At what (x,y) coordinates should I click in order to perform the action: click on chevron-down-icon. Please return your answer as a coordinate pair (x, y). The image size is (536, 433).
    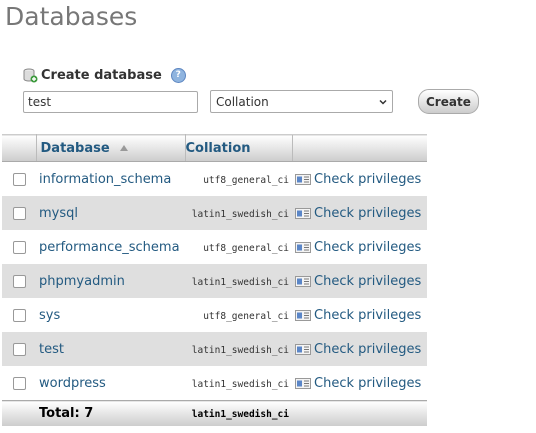
    Looking at the image, I should click on (383, 102).